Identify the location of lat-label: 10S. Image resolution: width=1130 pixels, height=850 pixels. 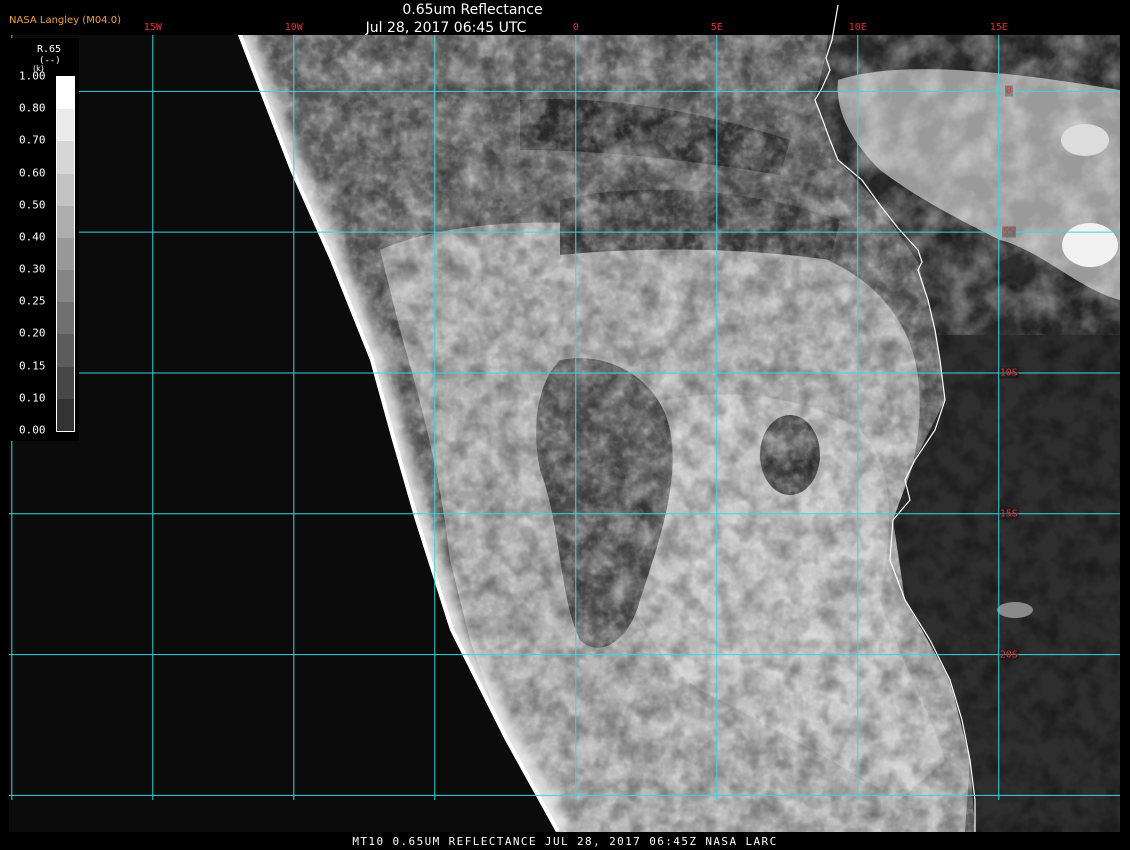
(1008, 373).